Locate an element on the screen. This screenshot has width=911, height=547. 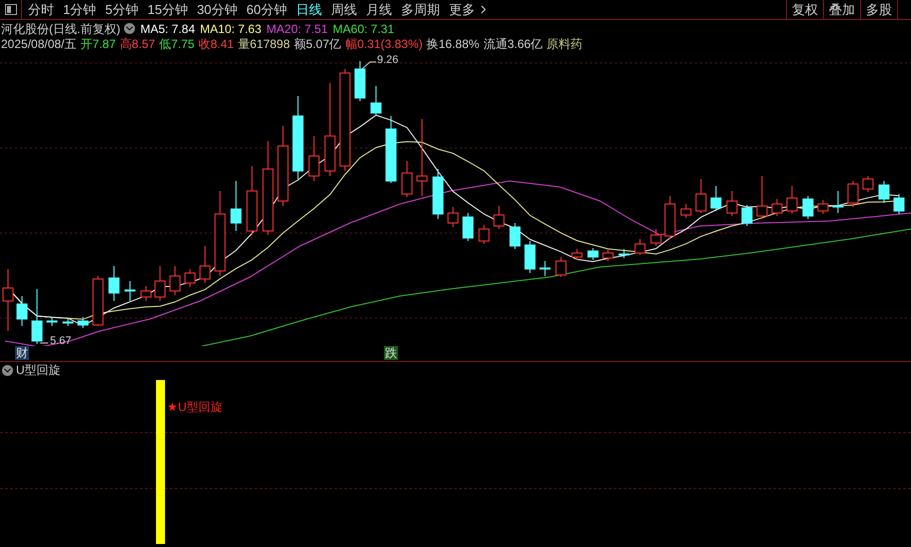
quote-value: 收8.41 is located at coordinates (216, 44).